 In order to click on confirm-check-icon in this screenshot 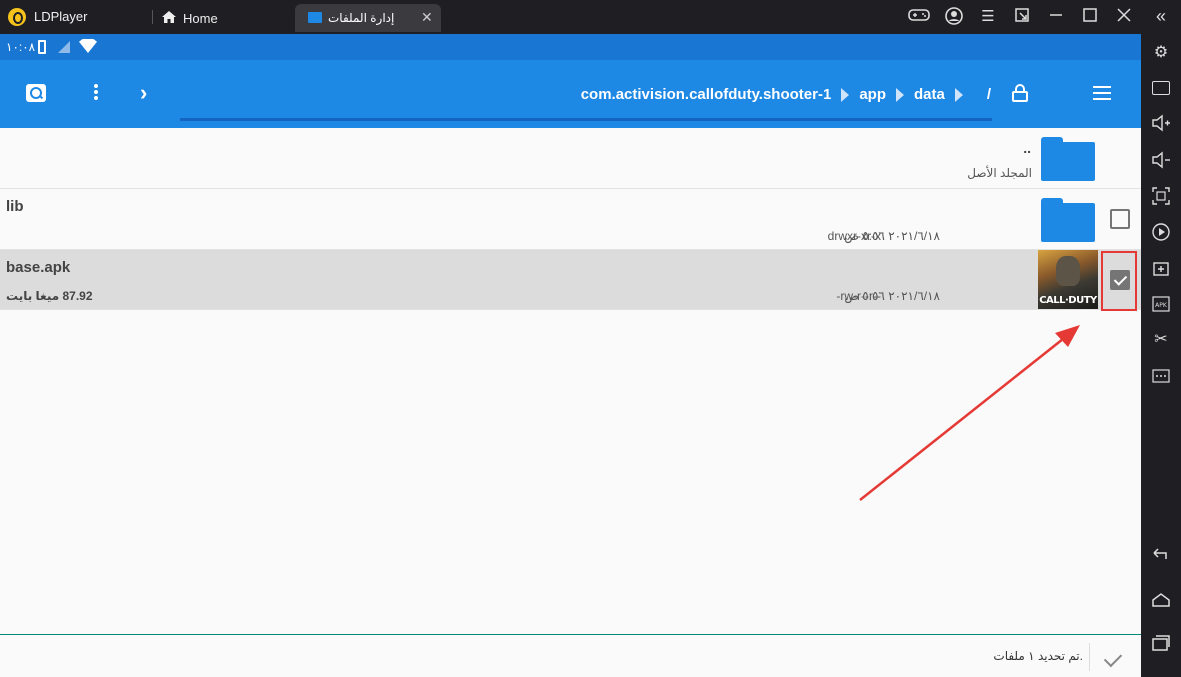, I will do `click(1113, 658)`.